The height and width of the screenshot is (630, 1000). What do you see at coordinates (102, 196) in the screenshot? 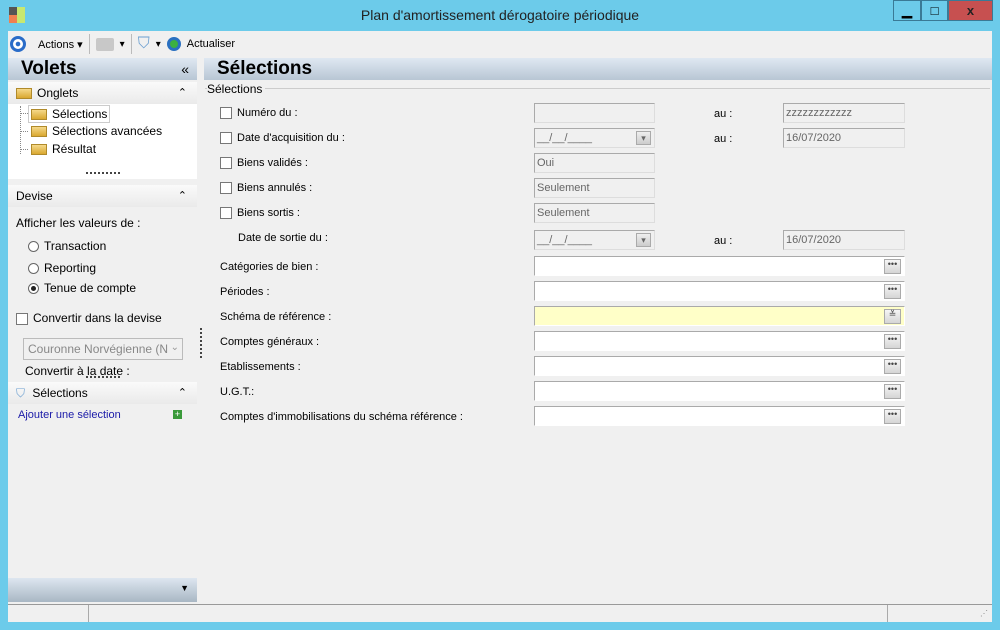
I see `devise-header: Devise ⌃` at bounding box center [102, 196].